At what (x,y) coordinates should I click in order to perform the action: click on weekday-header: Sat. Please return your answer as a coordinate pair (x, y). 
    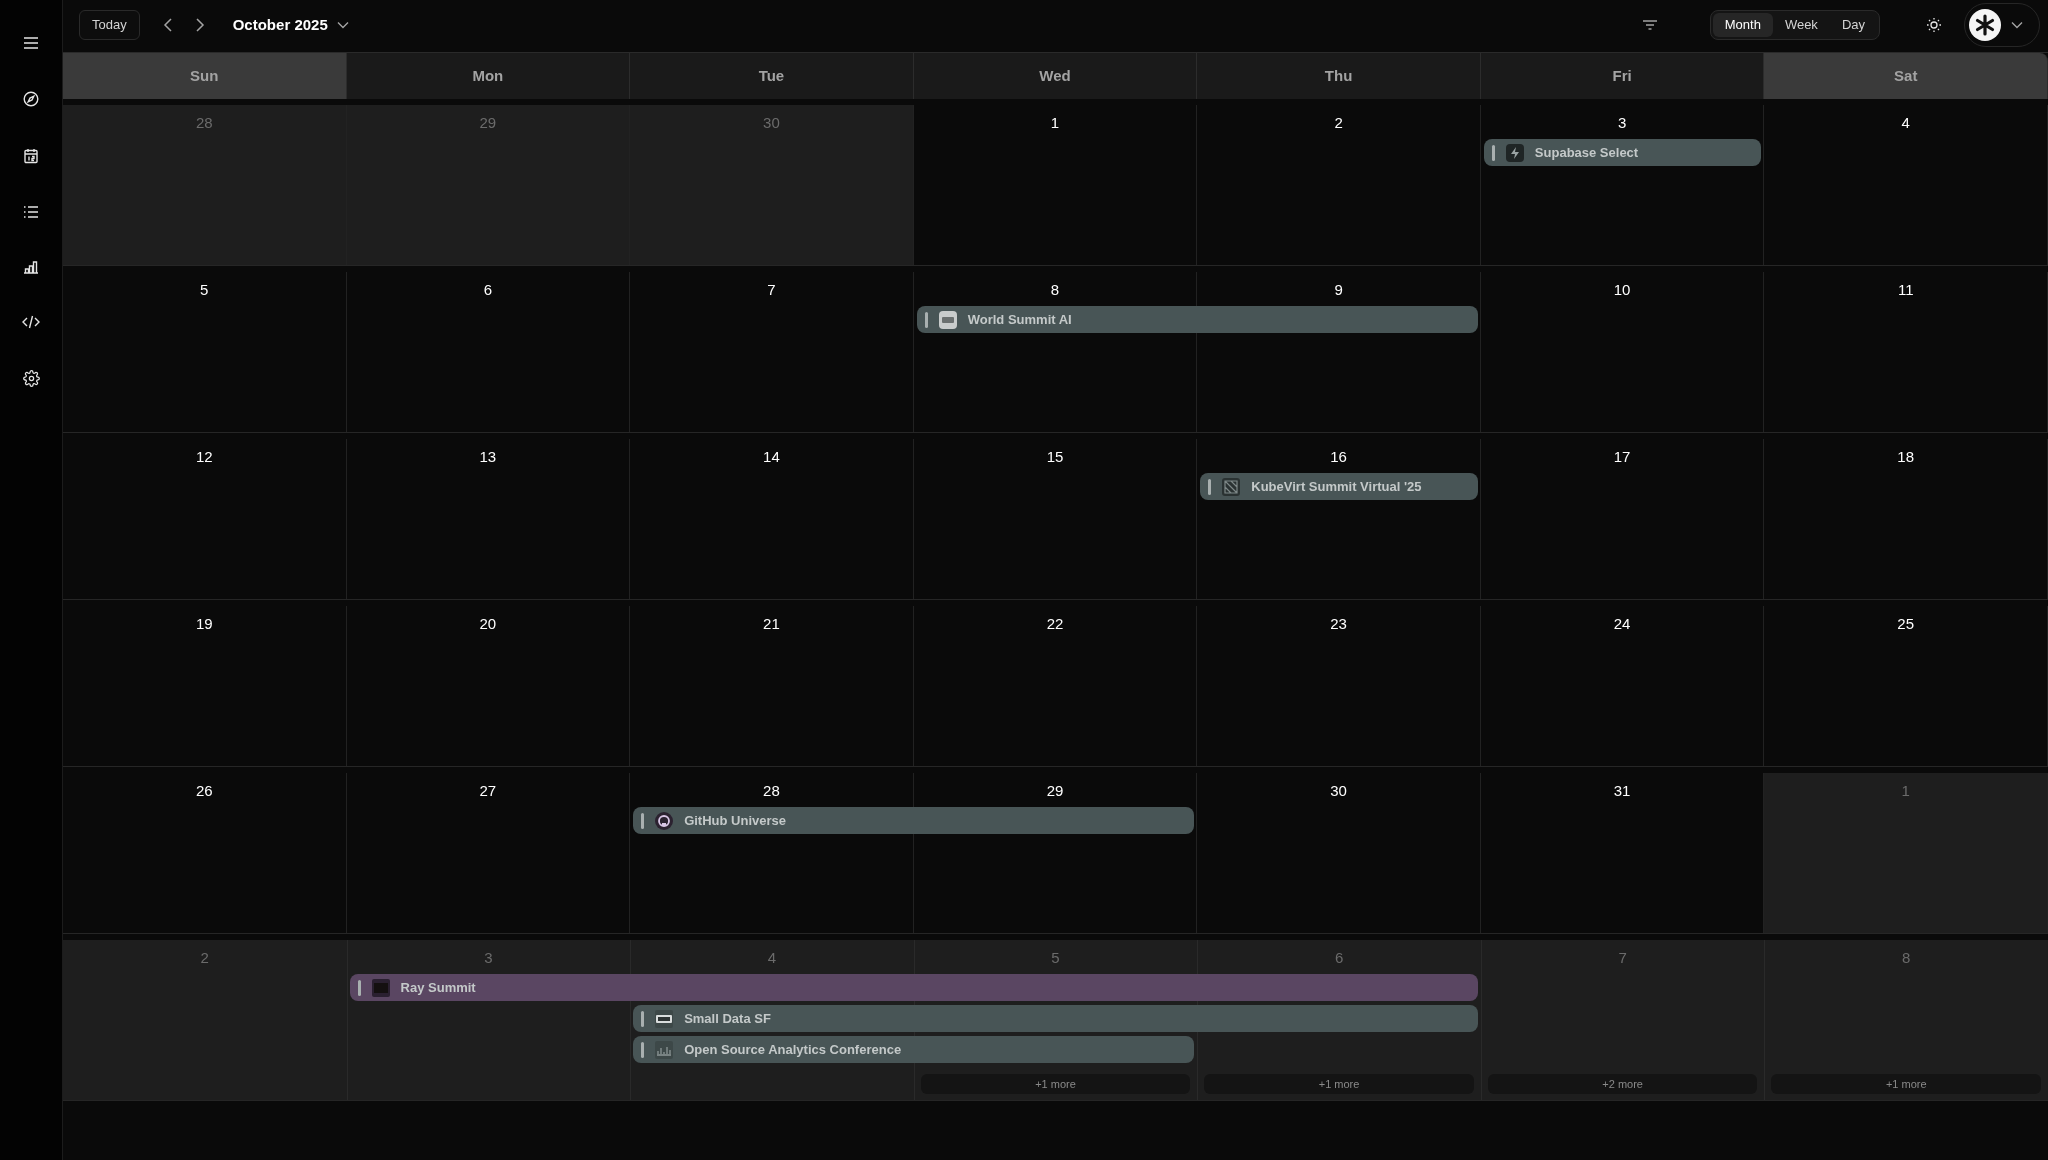
    Looking at the image, I should click on (1906, 76).